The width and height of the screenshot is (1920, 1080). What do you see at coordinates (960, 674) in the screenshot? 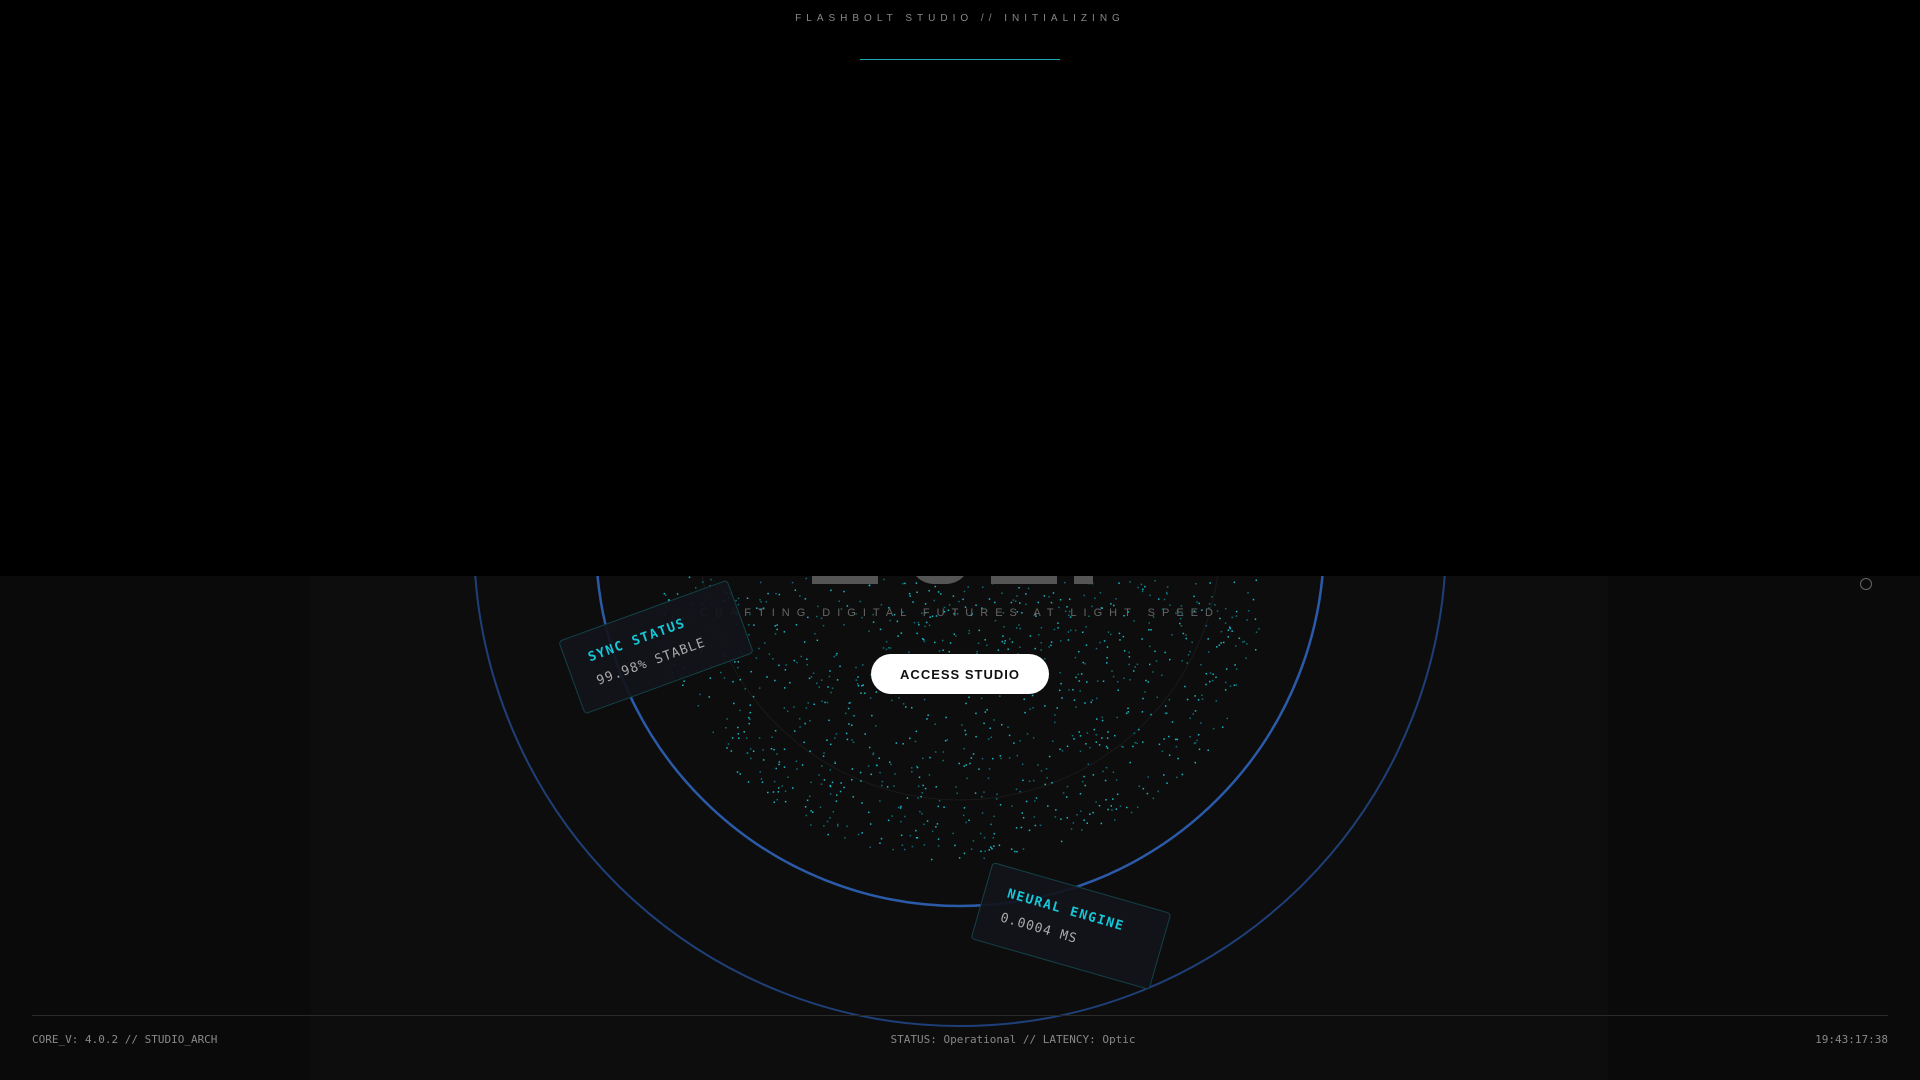
I see `access-studio-button: ACCESS STUDIO` at bounding box center [960, 674].